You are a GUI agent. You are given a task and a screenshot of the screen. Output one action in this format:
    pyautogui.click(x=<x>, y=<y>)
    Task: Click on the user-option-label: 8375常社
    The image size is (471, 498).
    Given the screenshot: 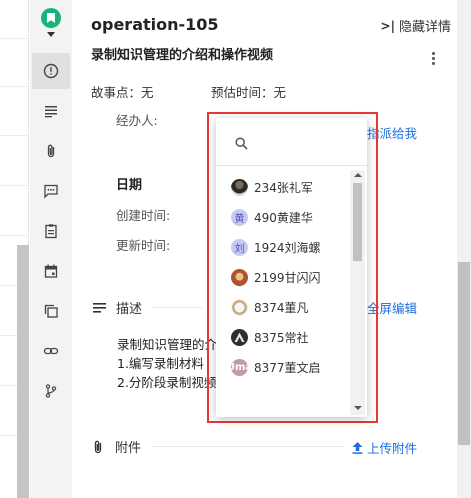 What is the action you would take?
    pyautogui.click(x=281, y=337)
    